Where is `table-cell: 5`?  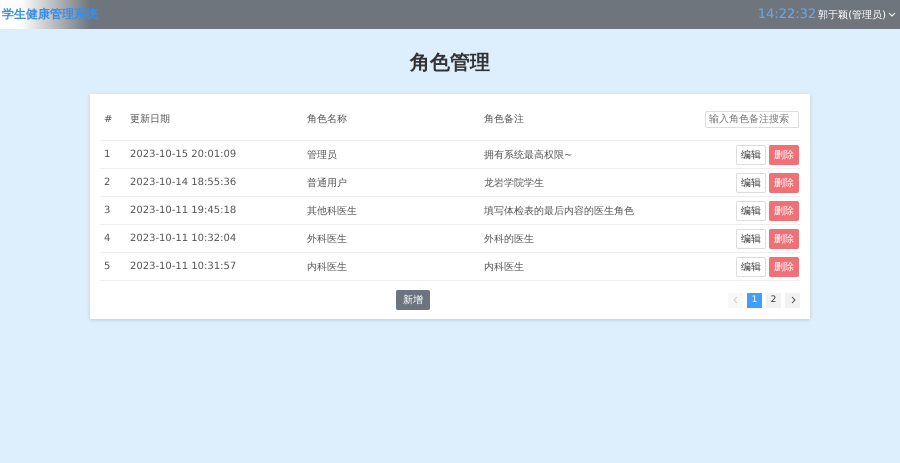 table-cell: 5 is located at coordinates (114, 266).